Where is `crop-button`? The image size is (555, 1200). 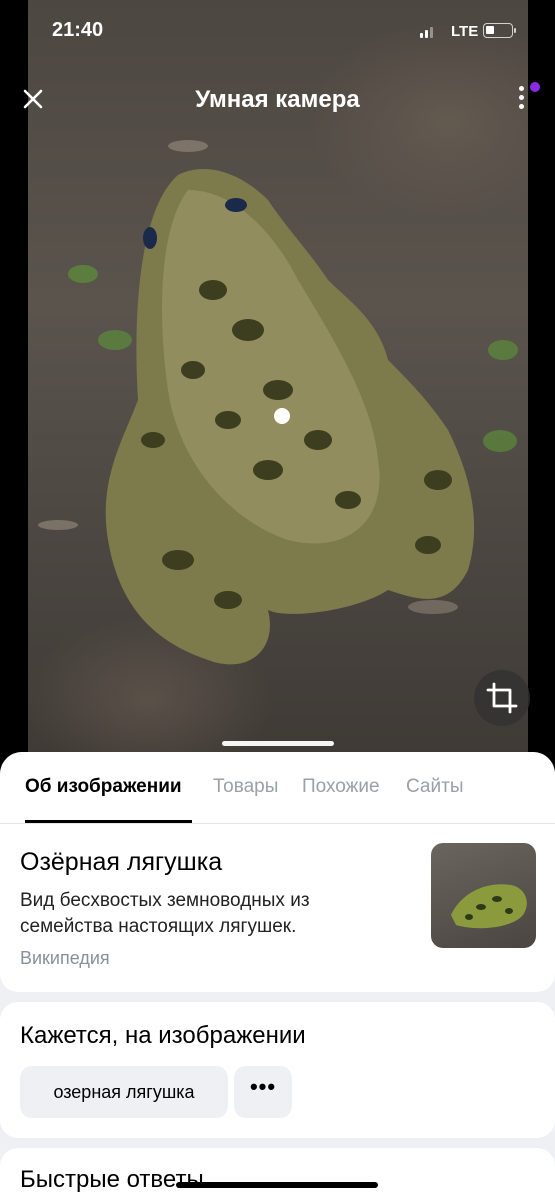 crop-button is located at coordinates (502, 698).